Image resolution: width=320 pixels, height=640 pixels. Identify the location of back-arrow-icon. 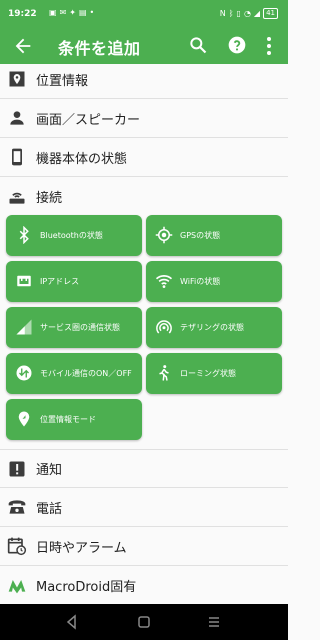
(23, 46).